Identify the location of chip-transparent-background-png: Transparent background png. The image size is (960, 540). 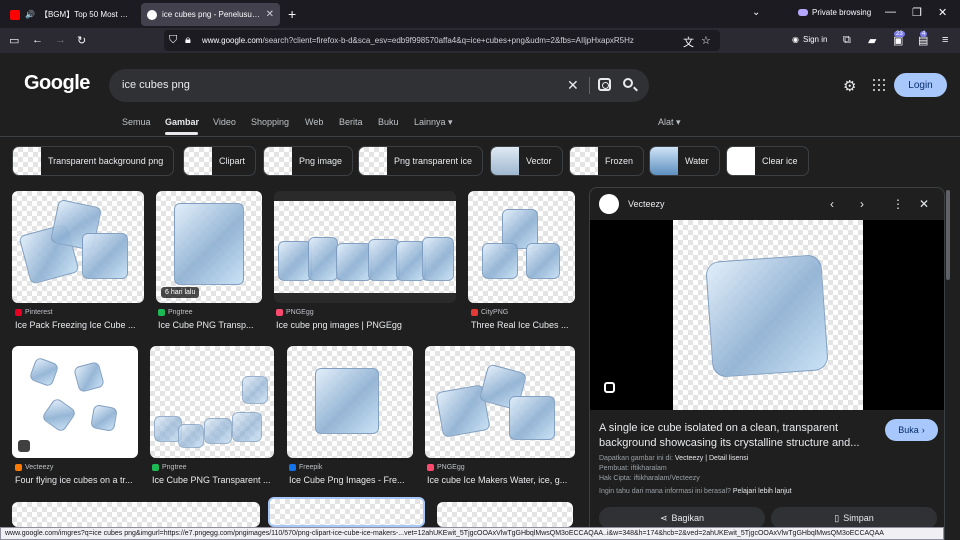
(93, 161).